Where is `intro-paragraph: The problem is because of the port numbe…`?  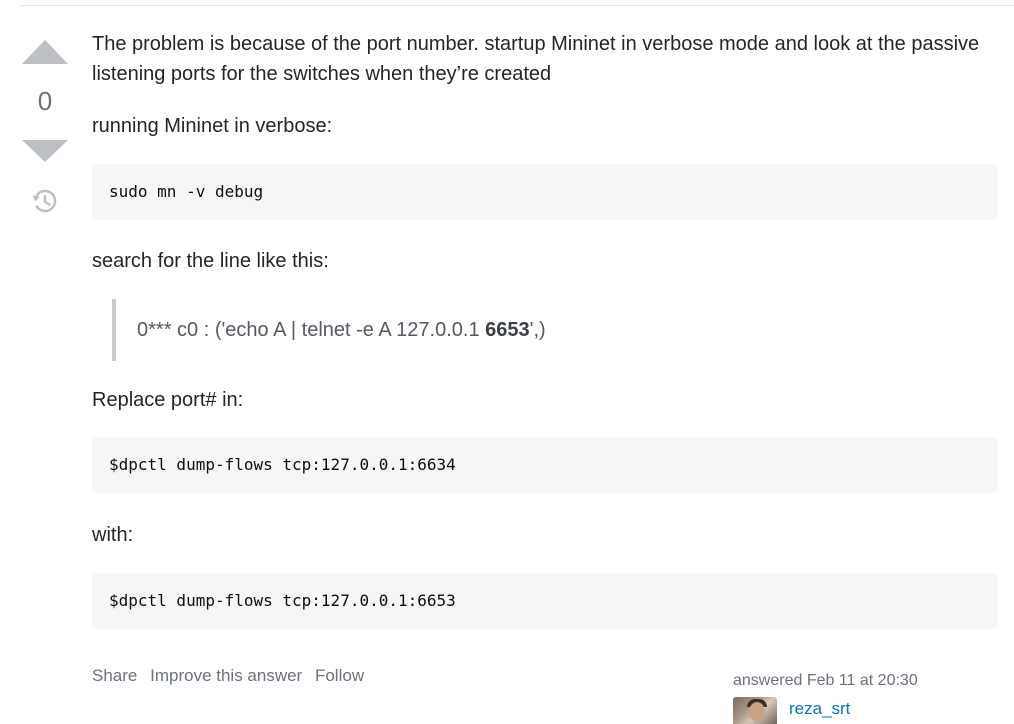
intro-paragraph: The problem is because of the port numbe… is located at coordinates (536, 59).